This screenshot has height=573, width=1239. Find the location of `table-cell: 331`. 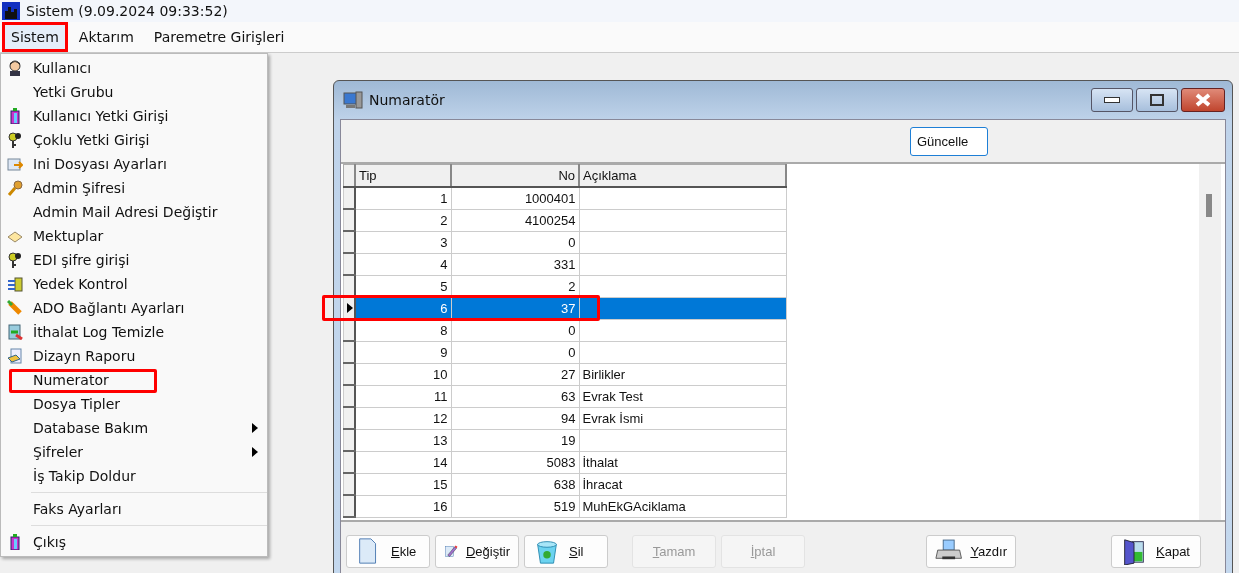

table-cell: 331 is located at coordinates (515, 264).